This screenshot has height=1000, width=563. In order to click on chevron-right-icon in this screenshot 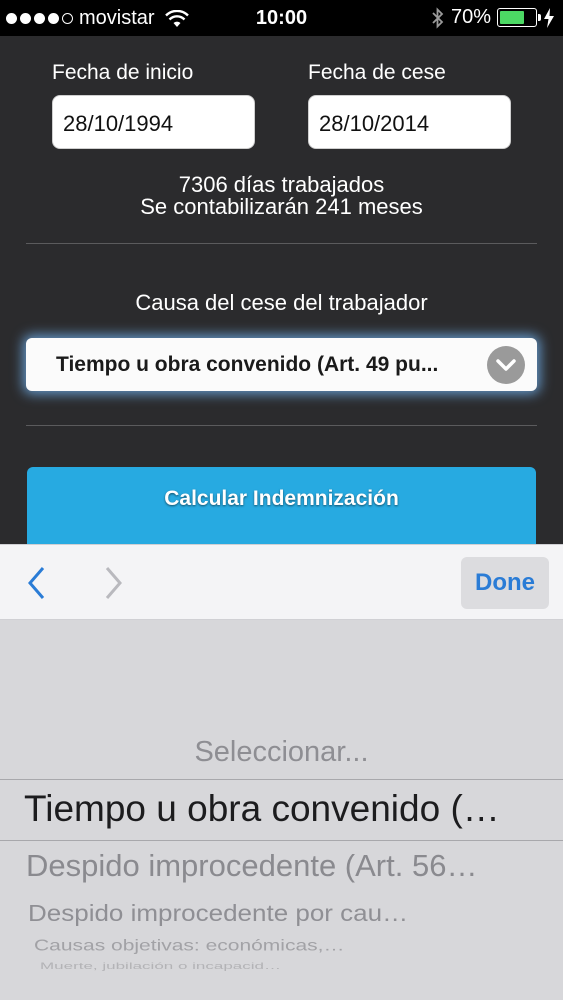, I will do `click(113, 583)`.